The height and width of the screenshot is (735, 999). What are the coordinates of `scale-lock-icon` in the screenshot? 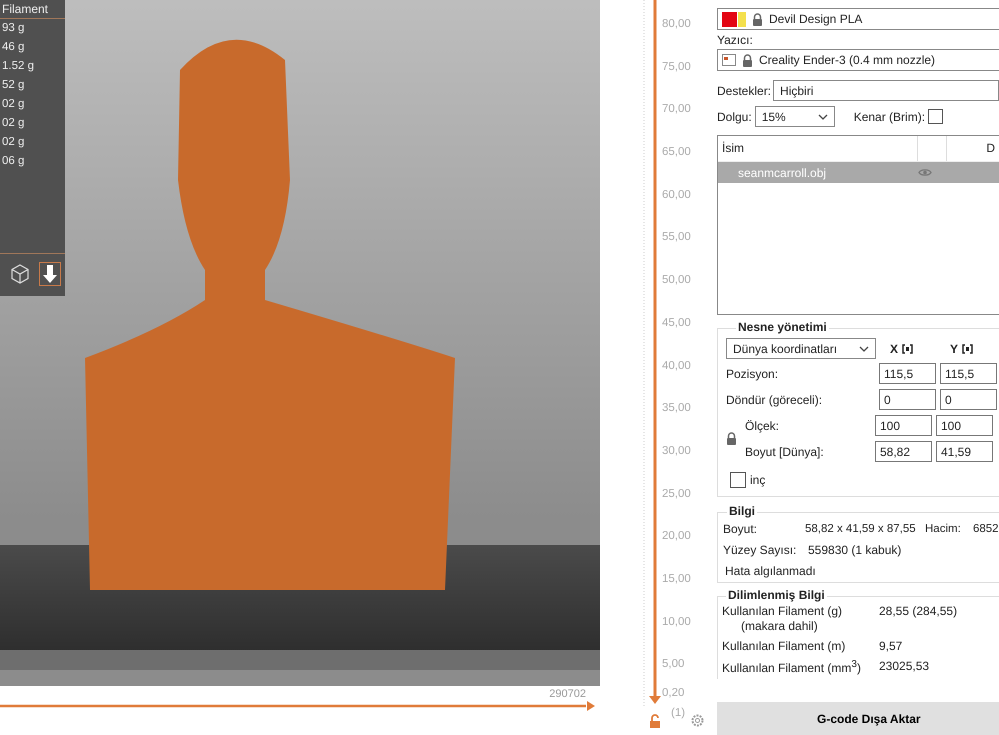 It's located at (731, 438).